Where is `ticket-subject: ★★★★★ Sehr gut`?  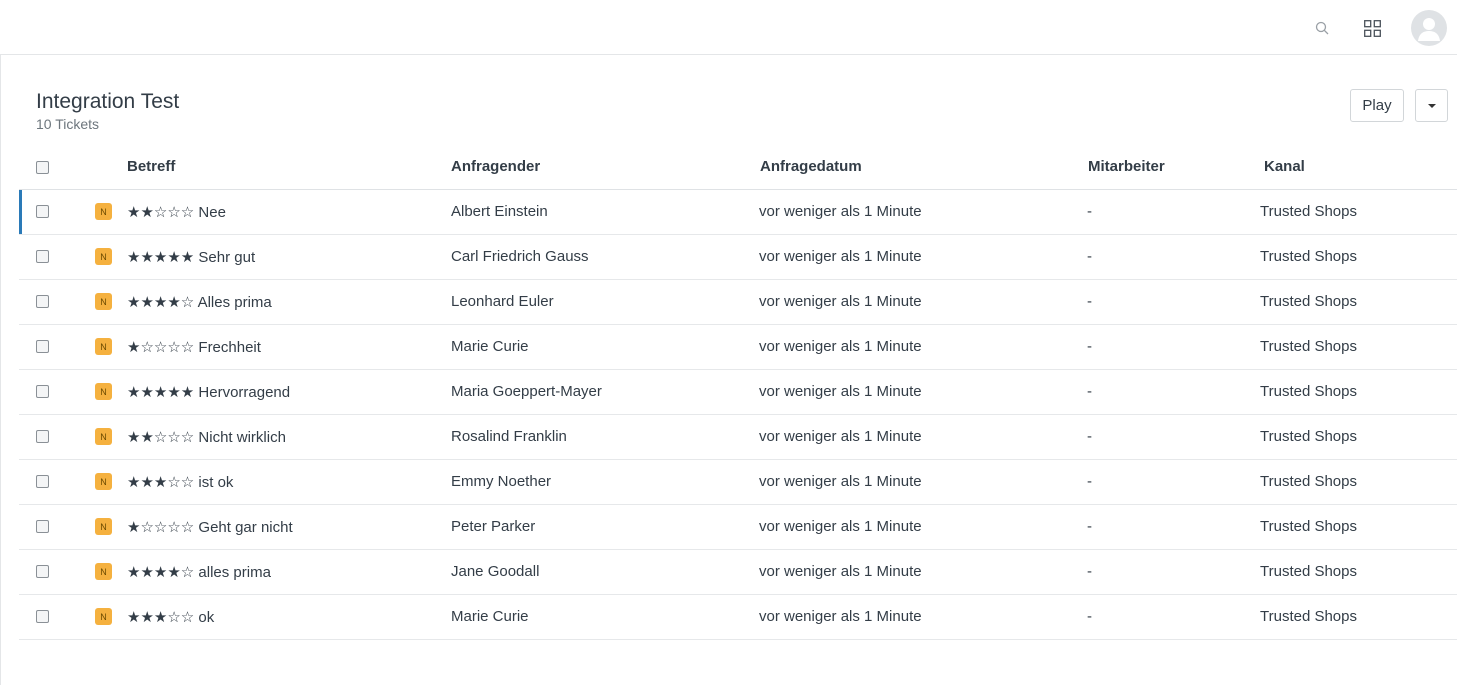
ticket-subject: ★★★★★ Sehr gut is located at coordinates (191, 257).